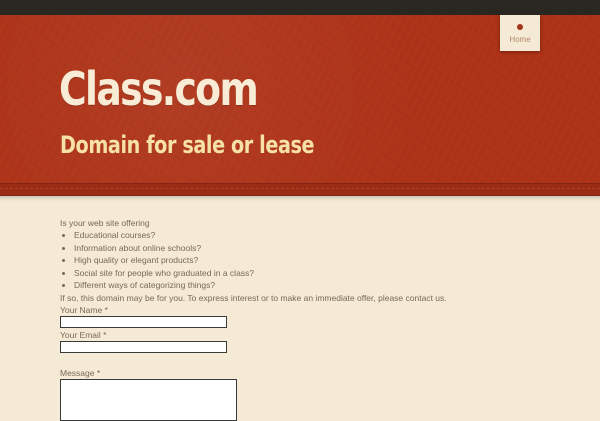 The image size is (600, 421). I want to click on nav-home-tab: Home, so click(520, 33).